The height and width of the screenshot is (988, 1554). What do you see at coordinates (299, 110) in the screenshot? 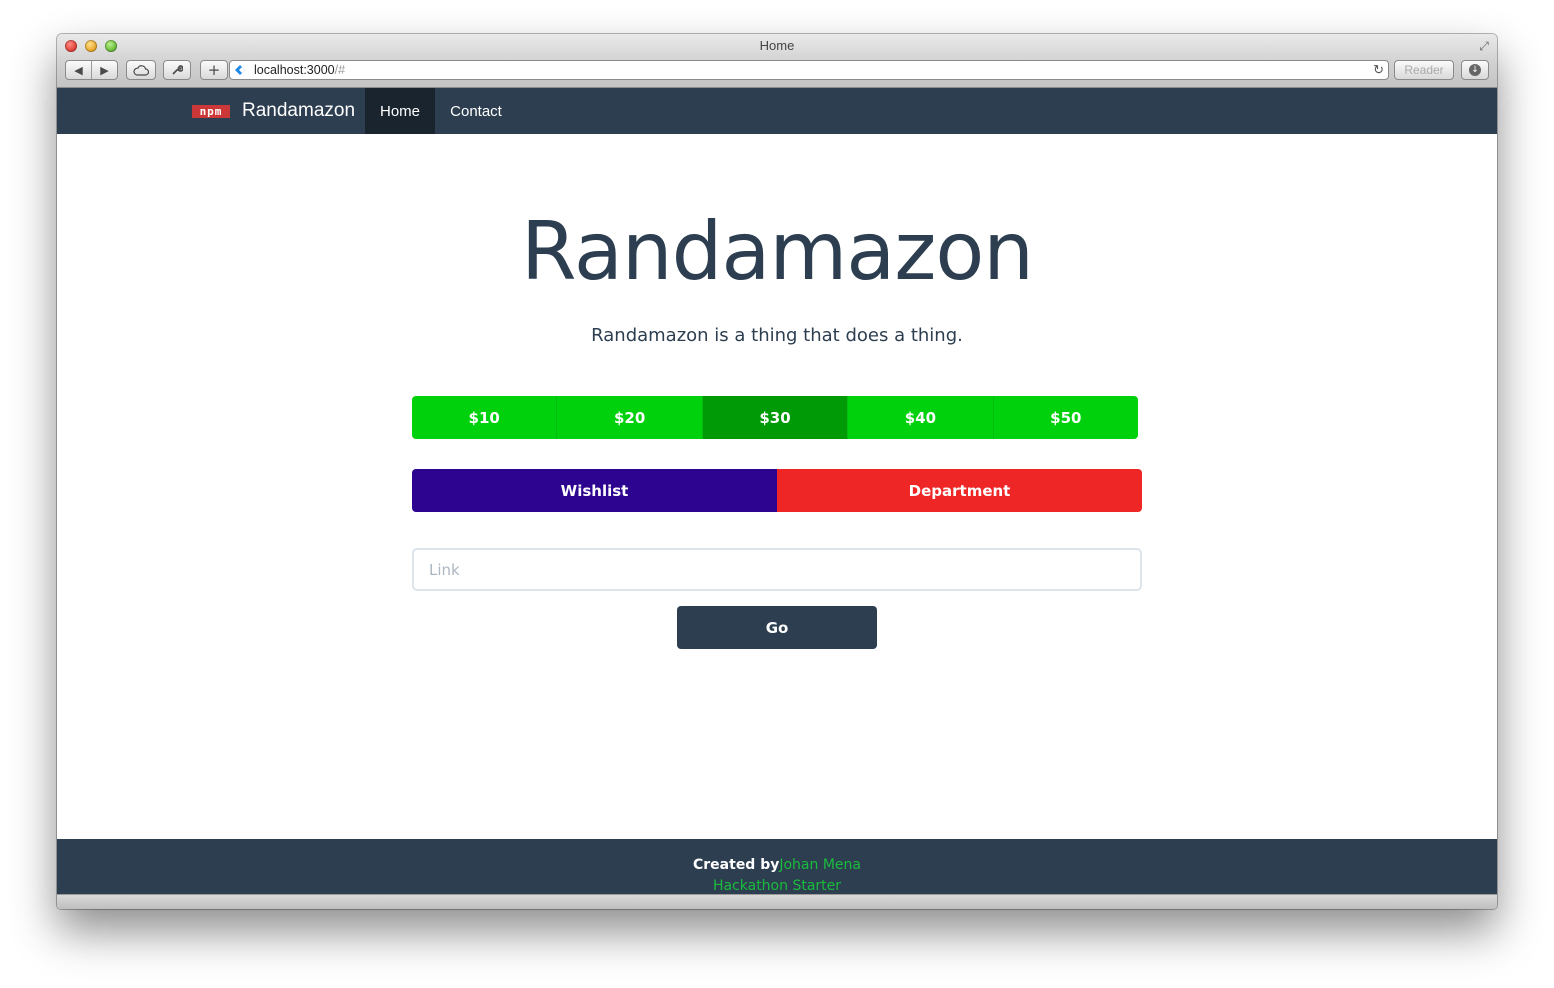
I see `brand-name: Randamazon` at bounding box center [299, 110].